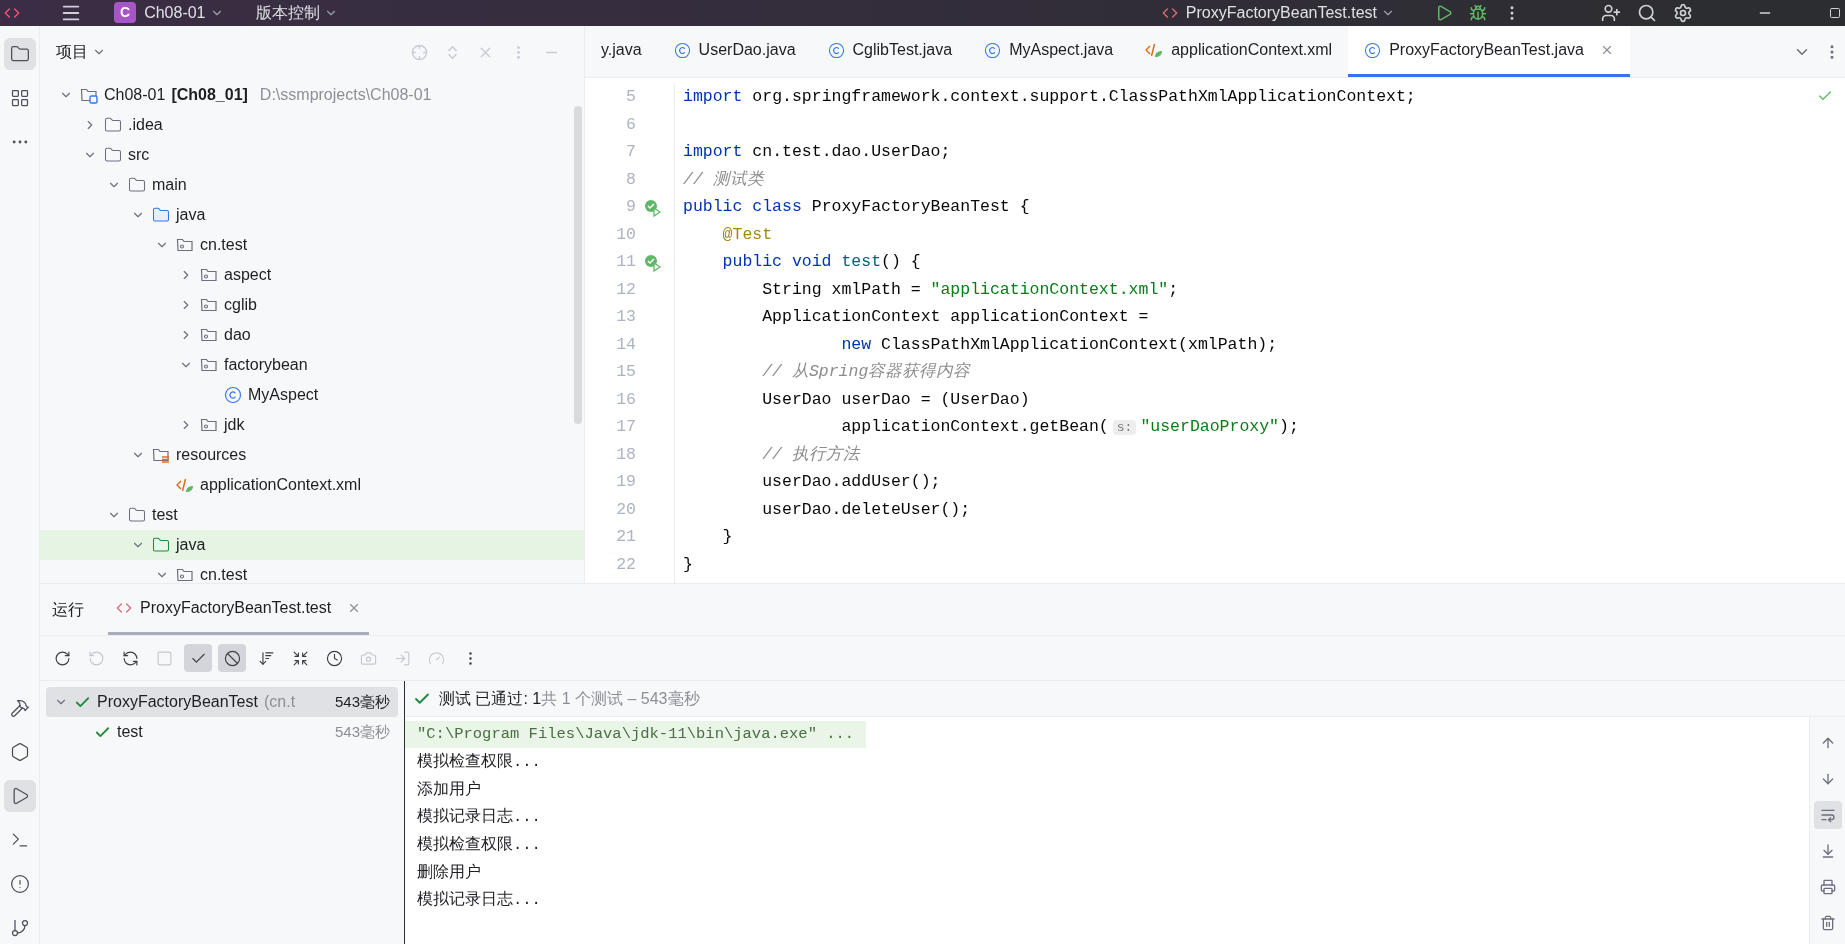 Image resolution: width=1845 pixels, height=944 pixels. Describe the element at coordinates (449, 873) in the screenshot. I see `console-line: 删除用户` at that location.